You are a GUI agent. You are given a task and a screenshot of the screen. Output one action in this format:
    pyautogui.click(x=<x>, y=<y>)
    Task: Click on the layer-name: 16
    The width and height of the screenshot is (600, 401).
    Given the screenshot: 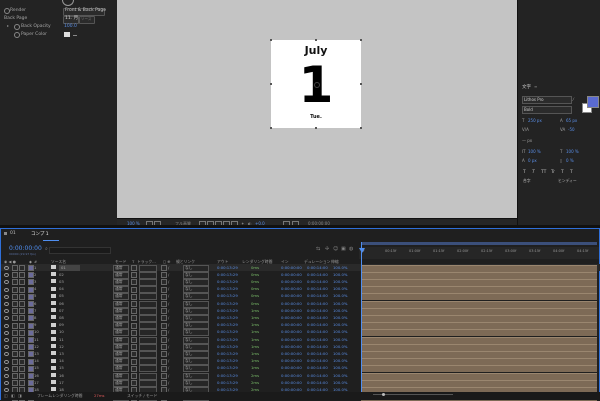 What is the action you would take?
    pyautogui.click(x=61, y=376)
    